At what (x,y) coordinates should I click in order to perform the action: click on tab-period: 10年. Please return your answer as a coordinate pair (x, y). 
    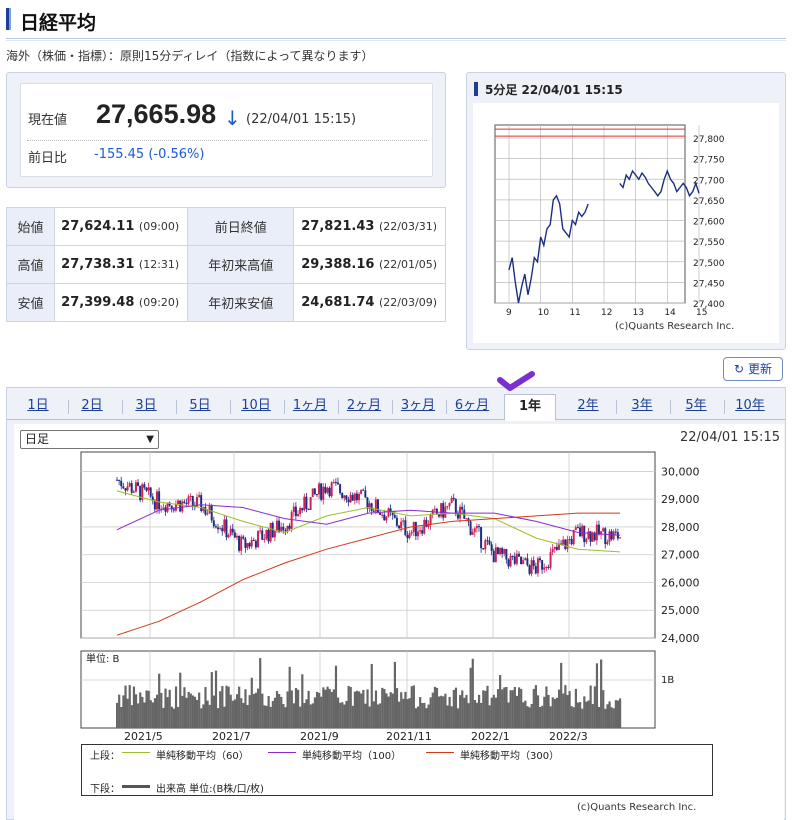
    Looking at the image, I should click on (750, 407).